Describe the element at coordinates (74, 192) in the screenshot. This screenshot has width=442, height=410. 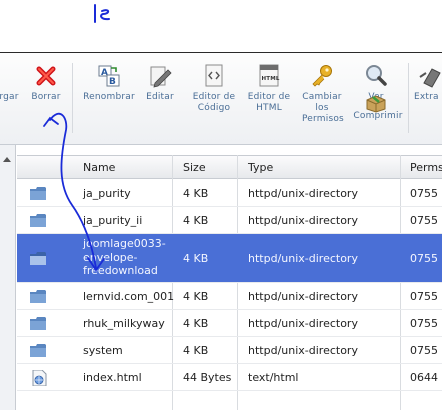
I see `handwritten-annotation-arrow` at that location.